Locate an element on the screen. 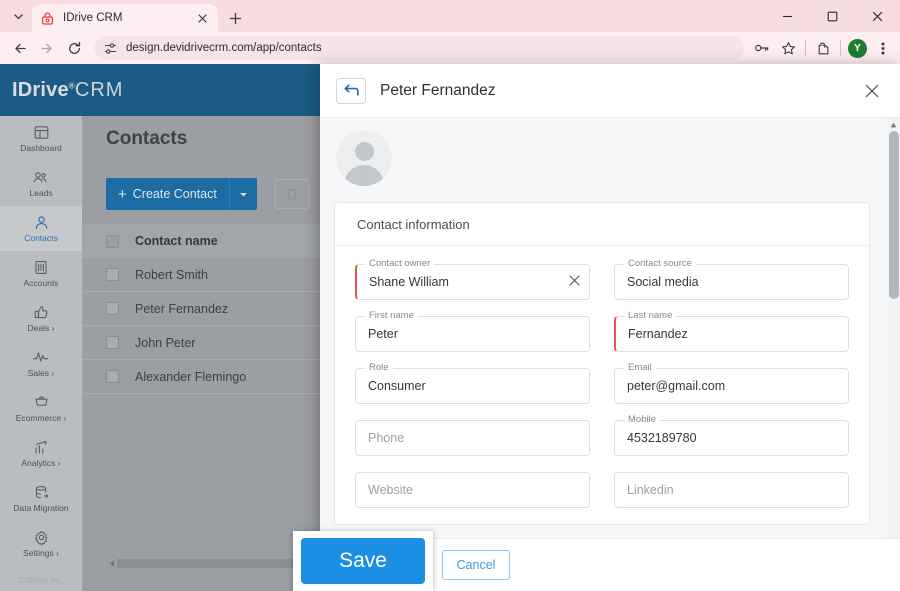  forward-arrow-icon is located at coordinates (46, 48).